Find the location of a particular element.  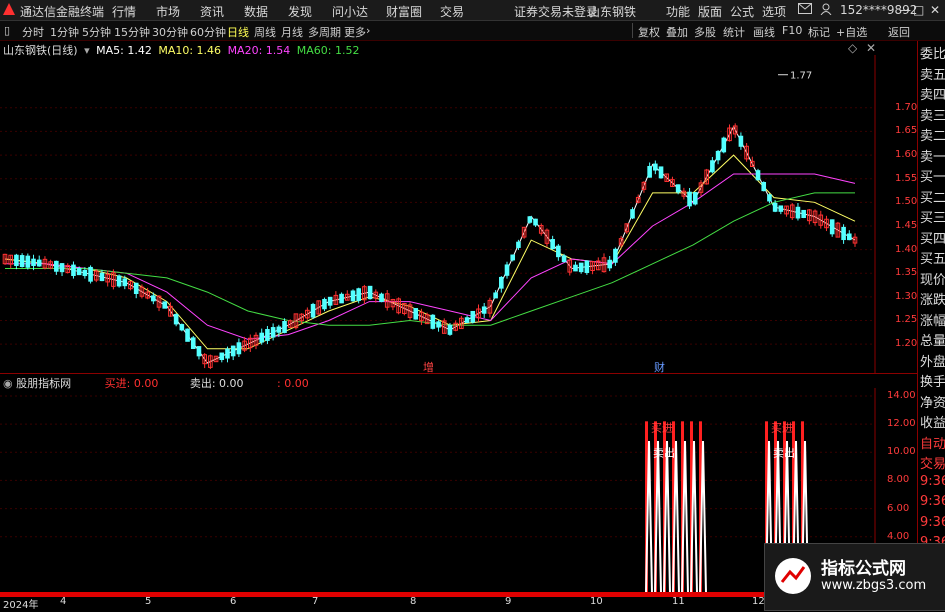

menu-banmian: 版面 is located at coordinates (710, 11).